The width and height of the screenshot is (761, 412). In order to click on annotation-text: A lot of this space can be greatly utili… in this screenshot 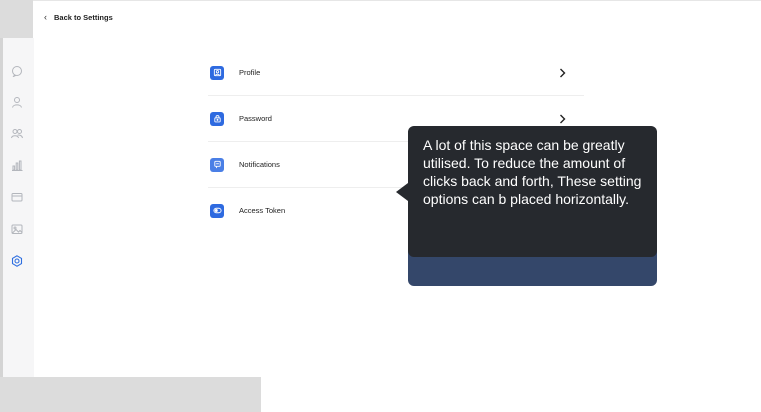, I will do `click(532, 172)`.